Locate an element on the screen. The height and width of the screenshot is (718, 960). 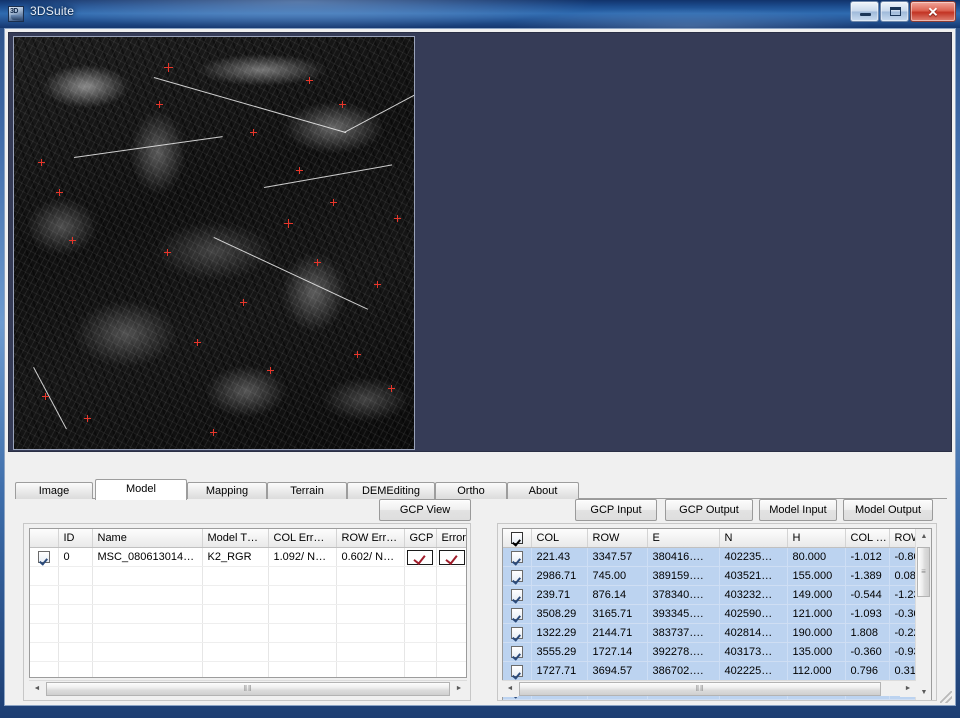
close-button: ✕ is located at coordinates (933, 11).